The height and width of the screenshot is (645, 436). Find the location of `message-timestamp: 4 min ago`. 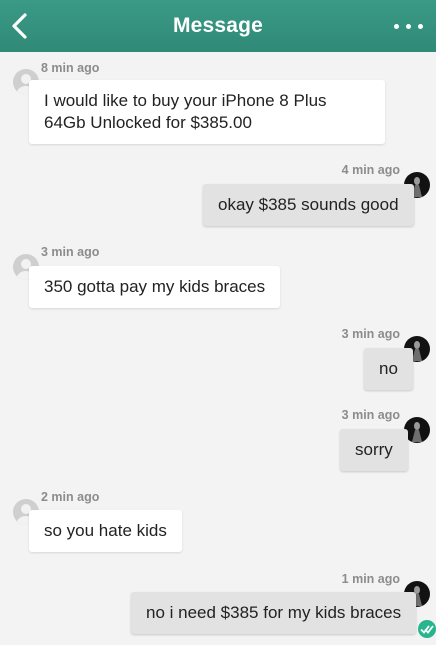

message-timestamp: 4 min ago is located at coordinates (370, 170).